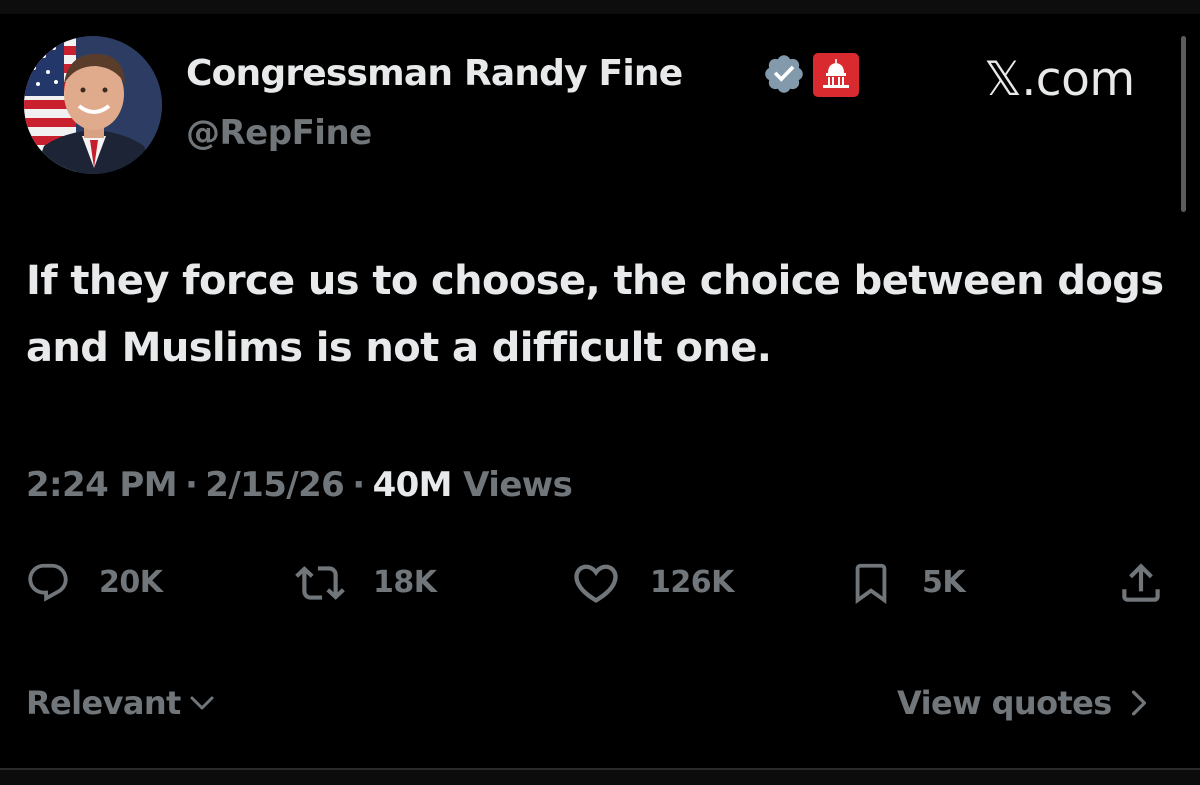 The image size is (1200, 785). I want to click on repost-button: 18K, so click(366, 583).